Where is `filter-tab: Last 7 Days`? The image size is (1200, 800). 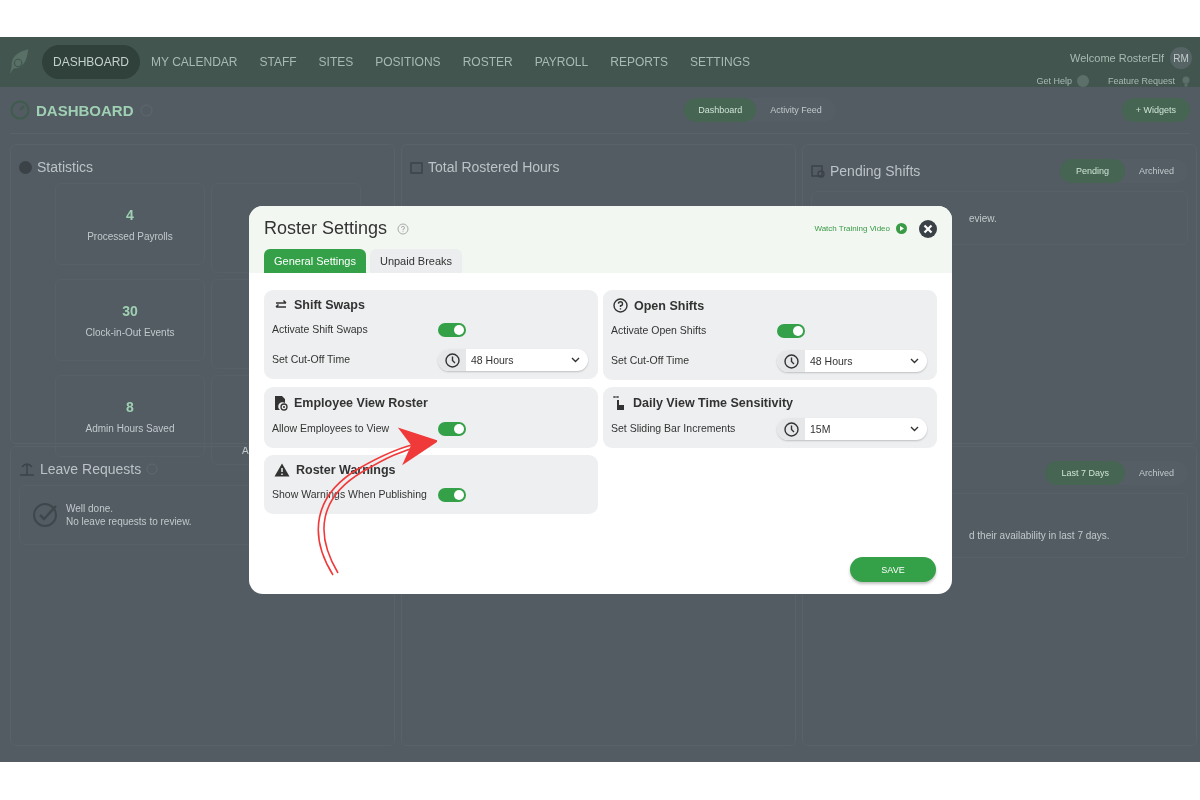
filter-tab: Last 7 Days is located at coordinates (1085, 473).